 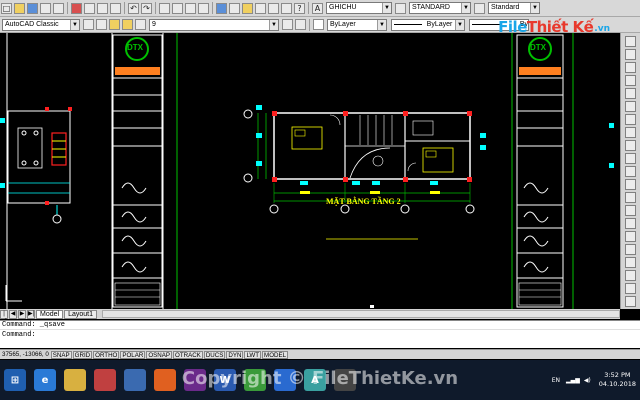 I want to click on rotate-icon, so click(x=630, y=119).